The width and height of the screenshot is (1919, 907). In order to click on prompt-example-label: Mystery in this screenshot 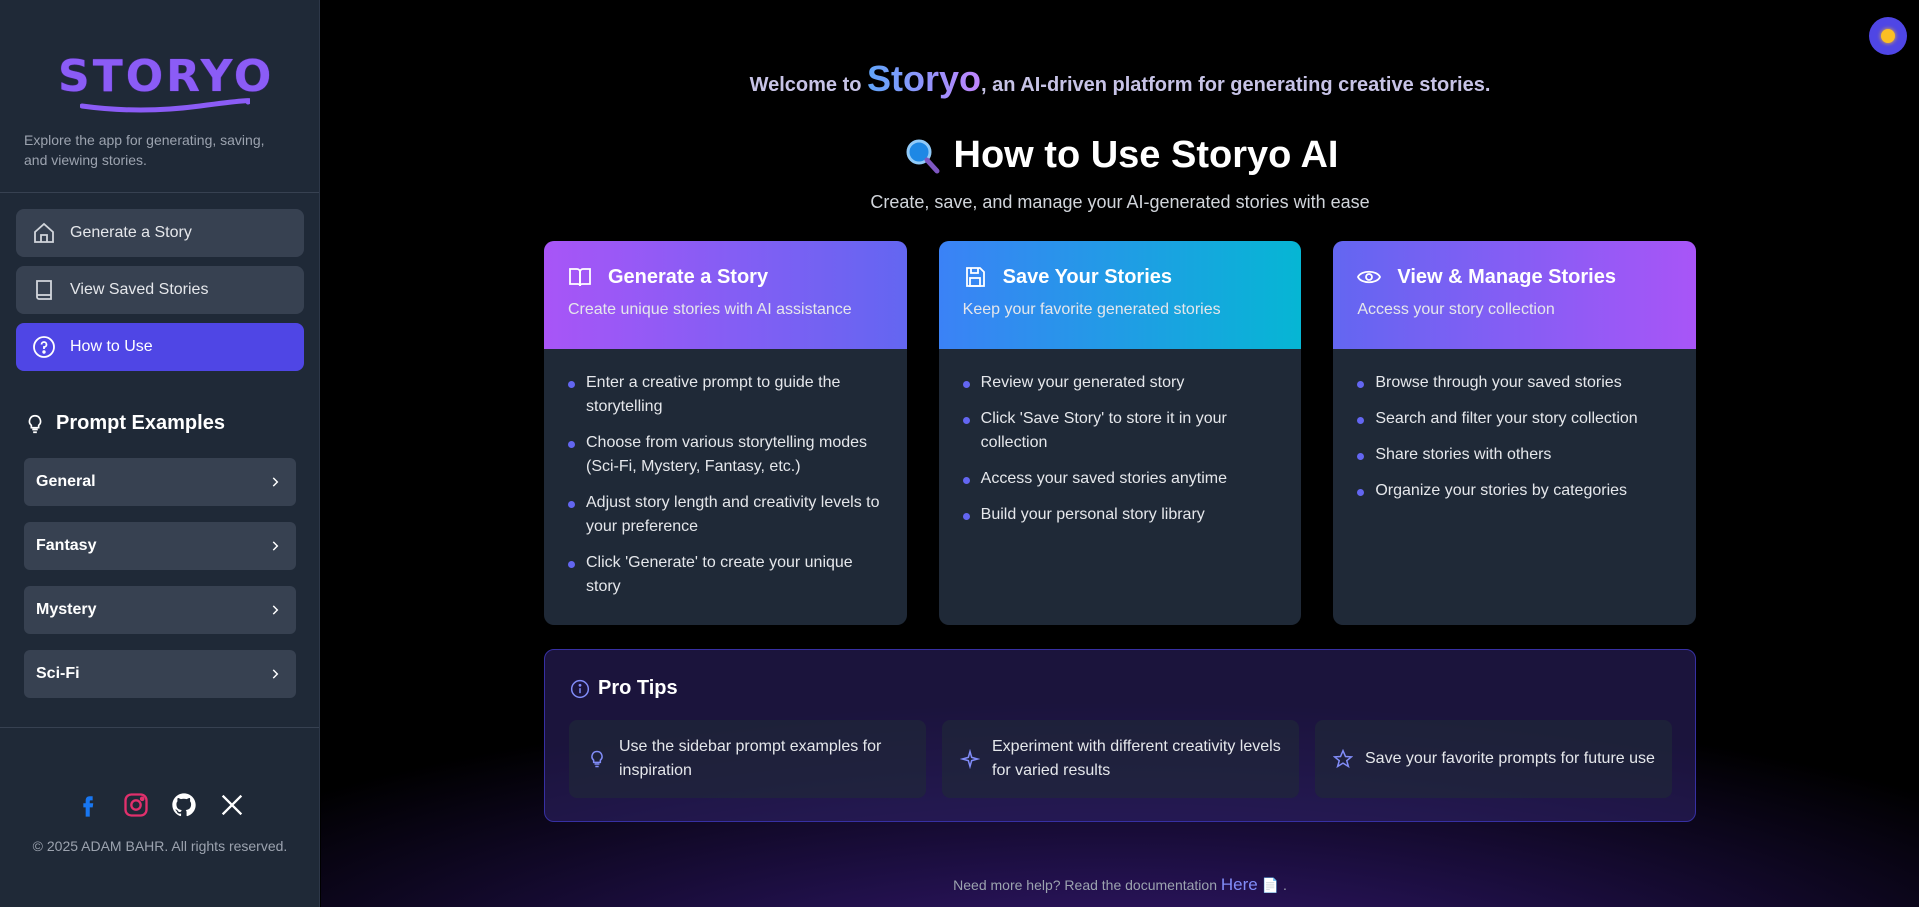, I will do `click(66, 609)`.